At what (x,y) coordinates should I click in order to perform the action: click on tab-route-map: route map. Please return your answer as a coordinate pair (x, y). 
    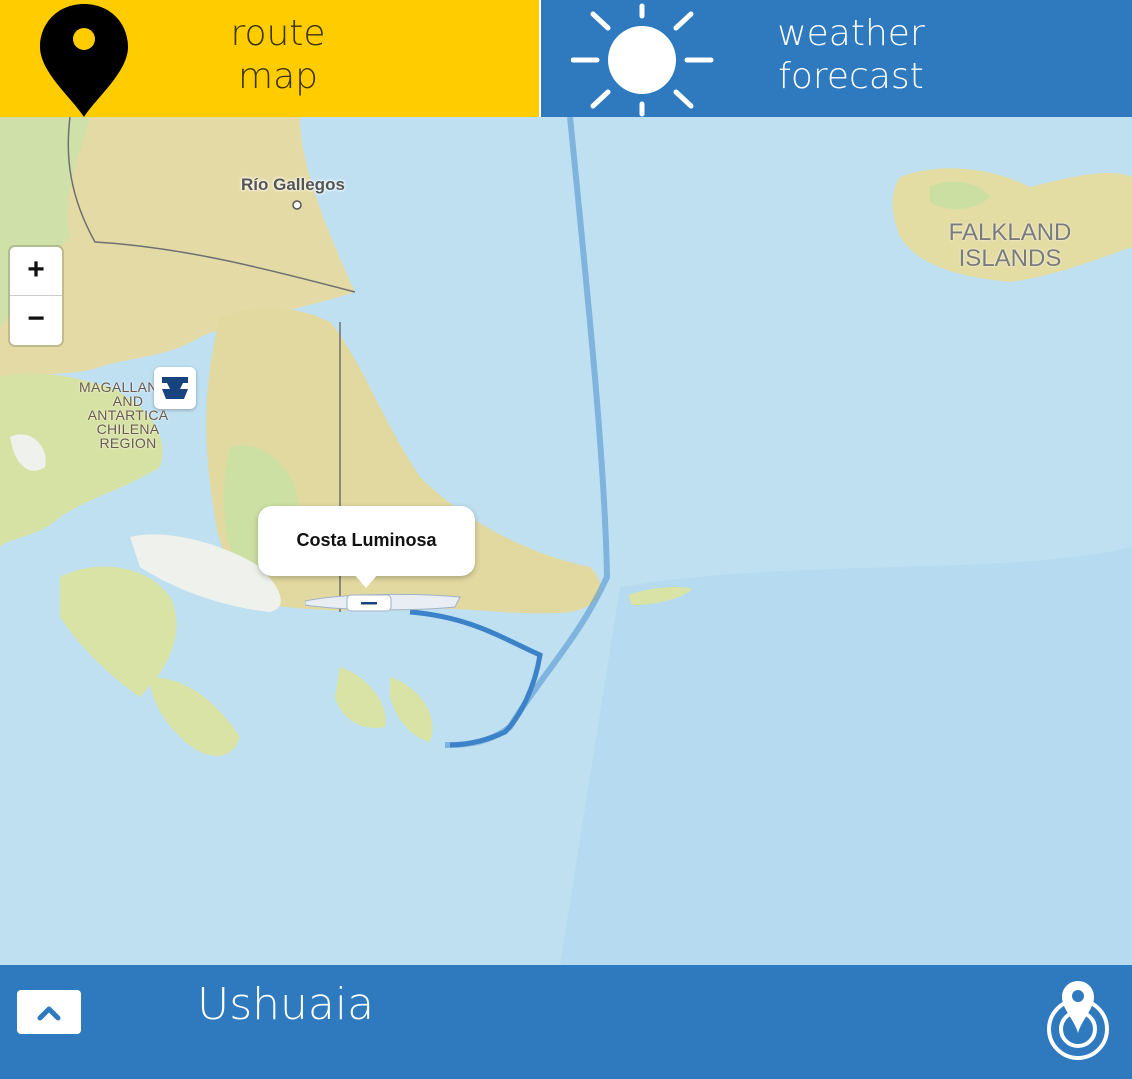
    Looking at the image, I should click on (269, 58).